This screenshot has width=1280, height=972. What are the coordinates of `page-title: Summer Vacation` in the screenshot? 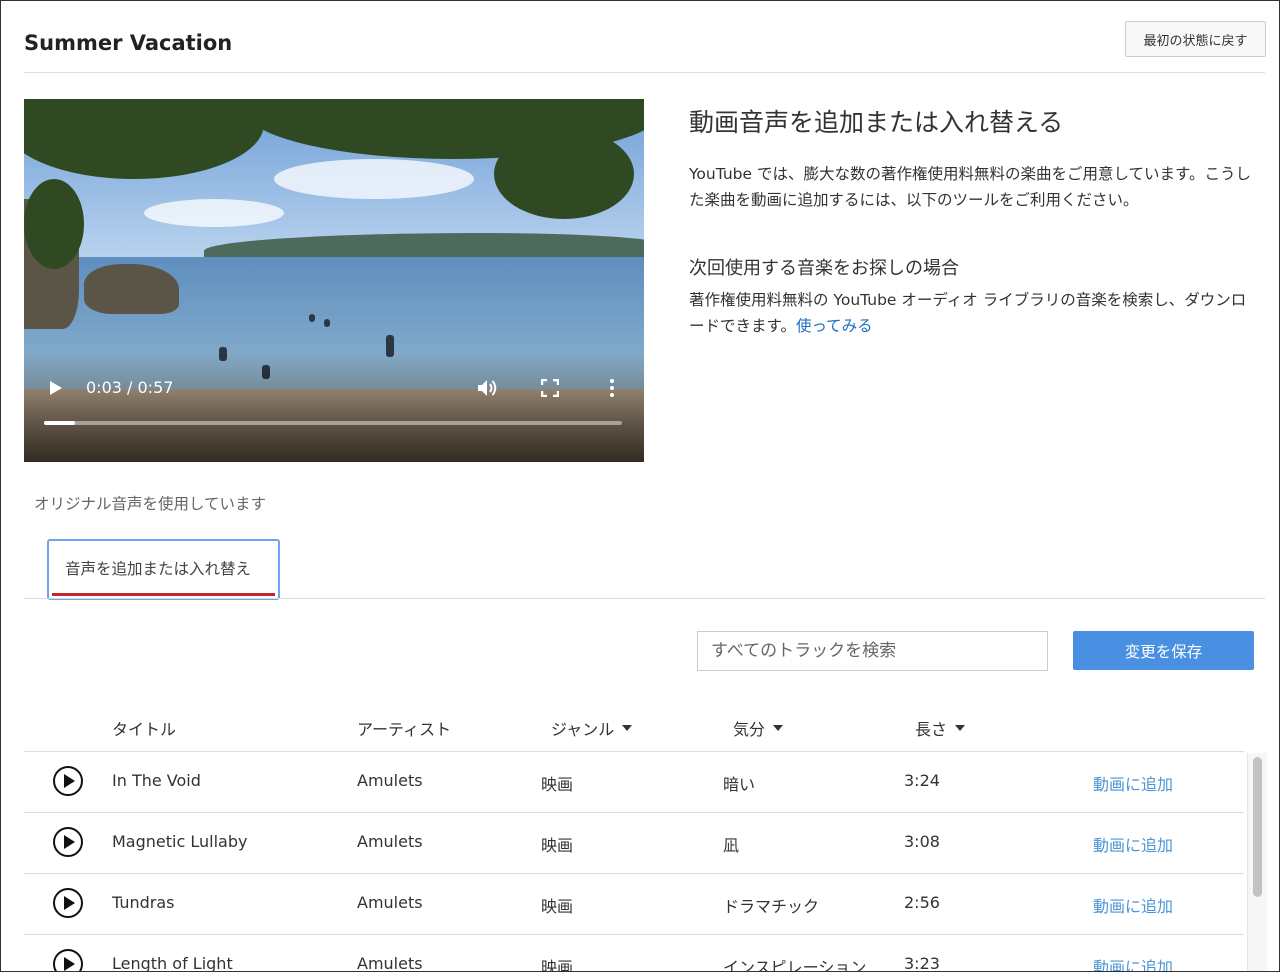 It's located at (128, 43).